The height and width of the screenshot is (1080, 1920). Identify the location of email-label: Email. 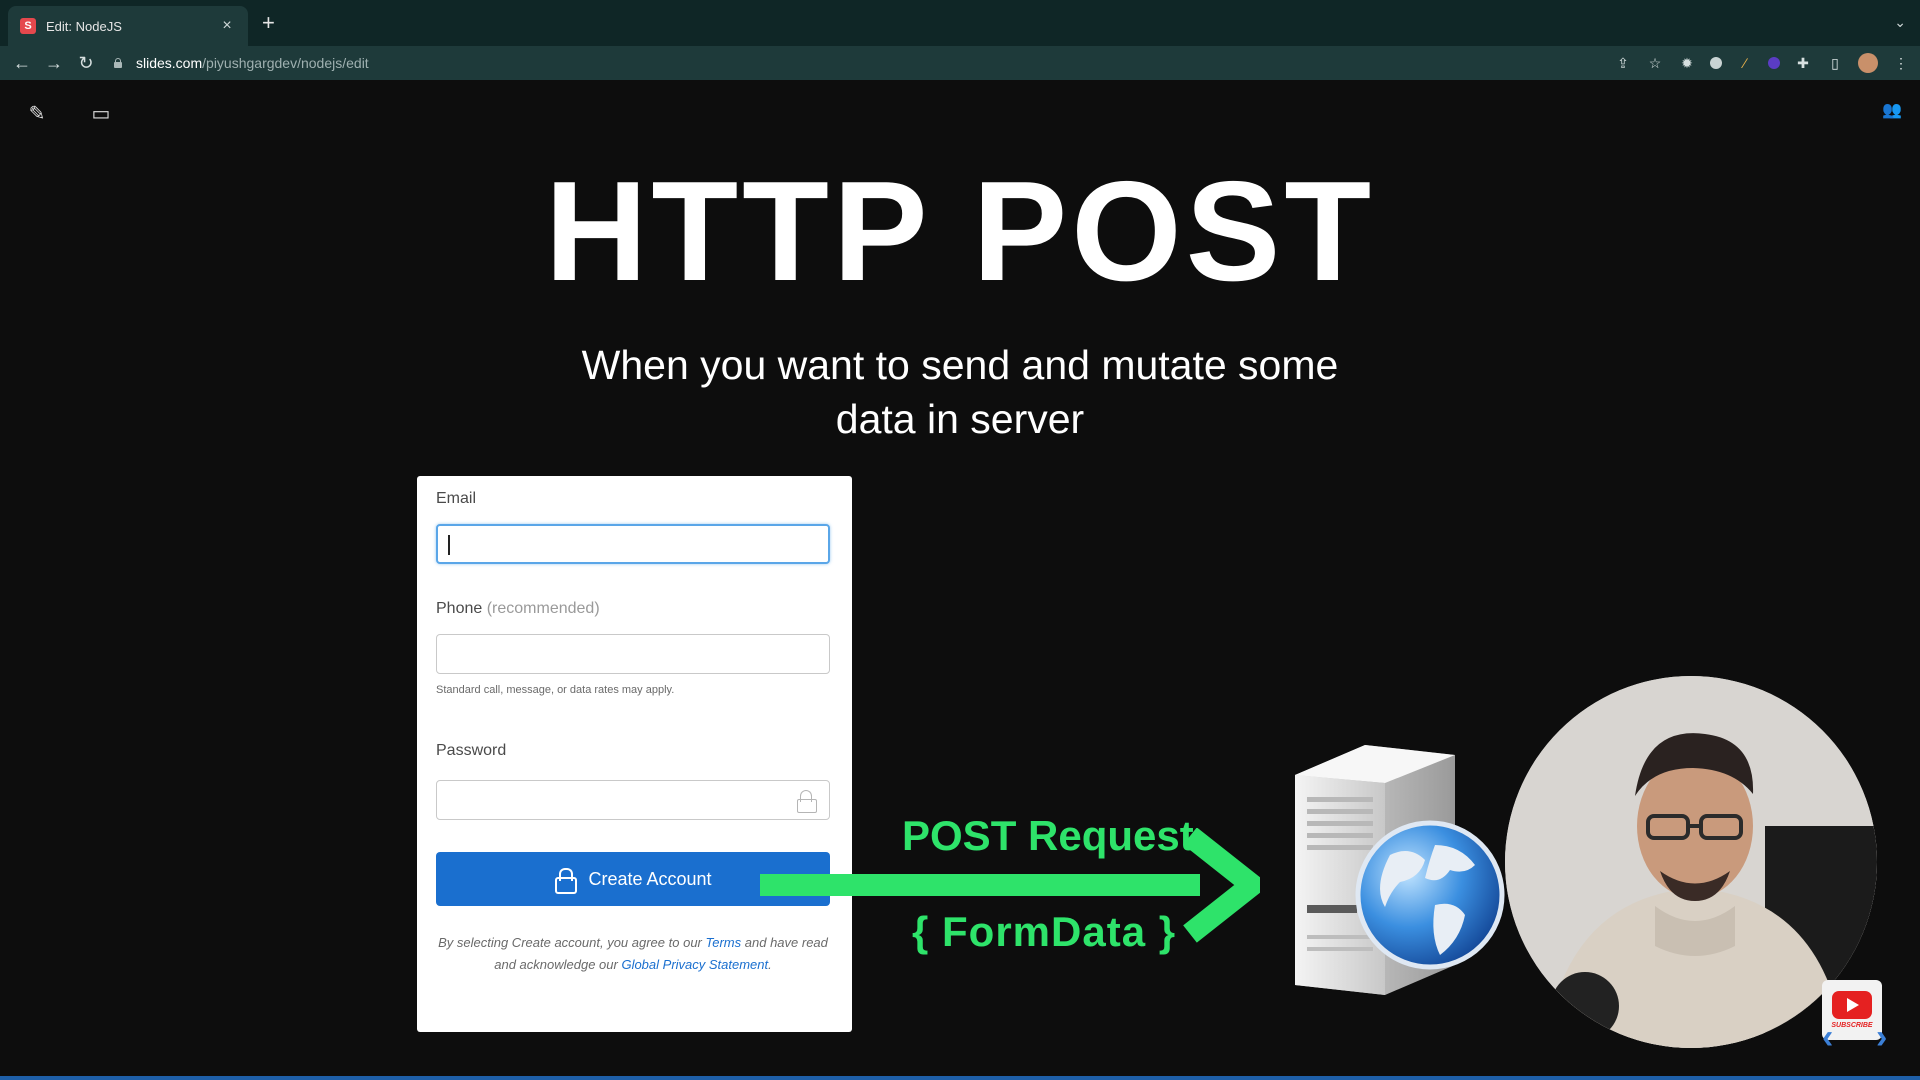
(456, 498).